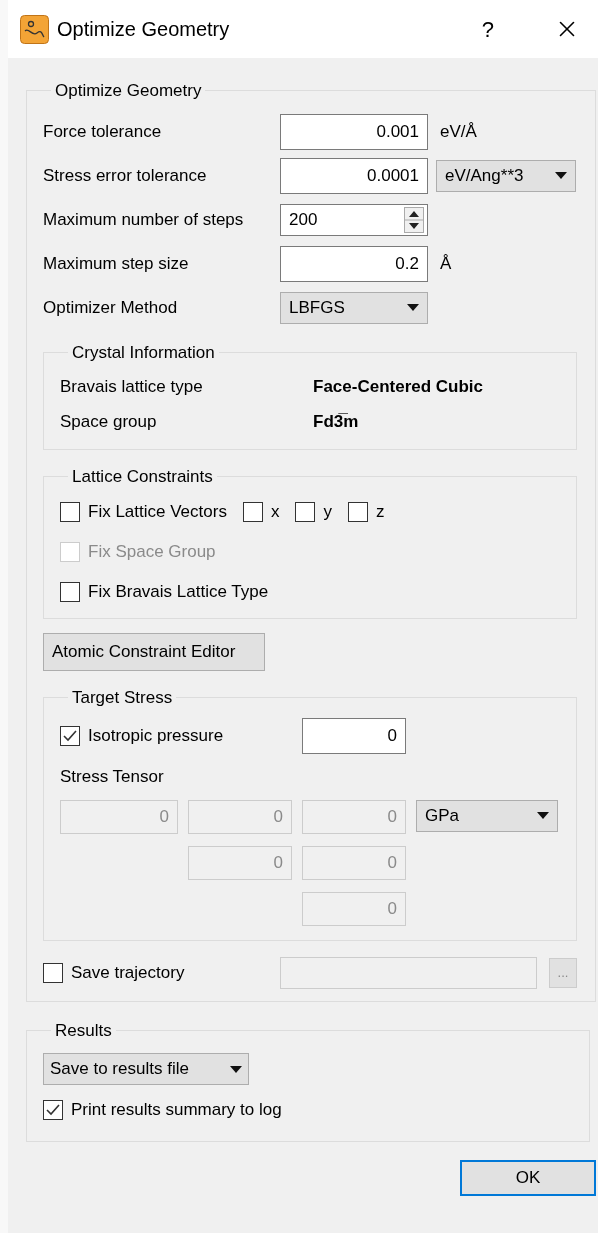  What do you see at coordinates (34, 29) in the screenshot?
I see `app-icon` at bounding box center [34, 29].